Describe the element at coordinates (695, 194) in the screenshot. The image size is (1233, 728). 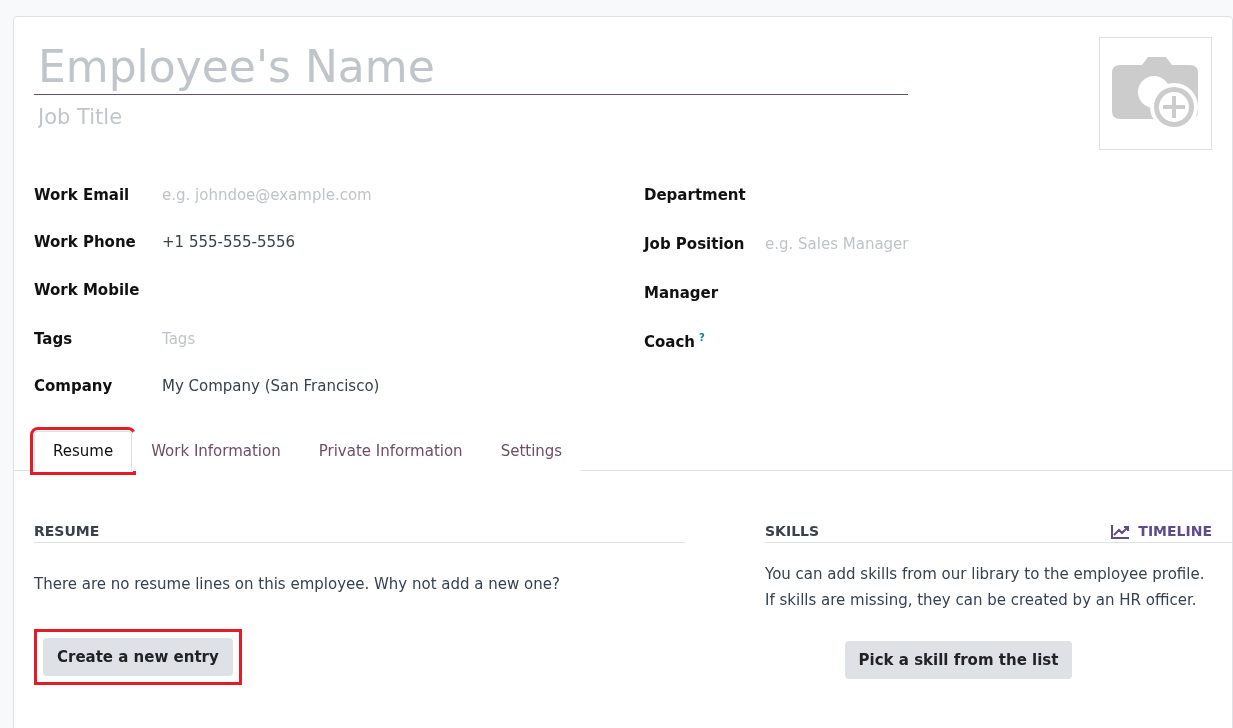
I see `field-label: Department` at that location.